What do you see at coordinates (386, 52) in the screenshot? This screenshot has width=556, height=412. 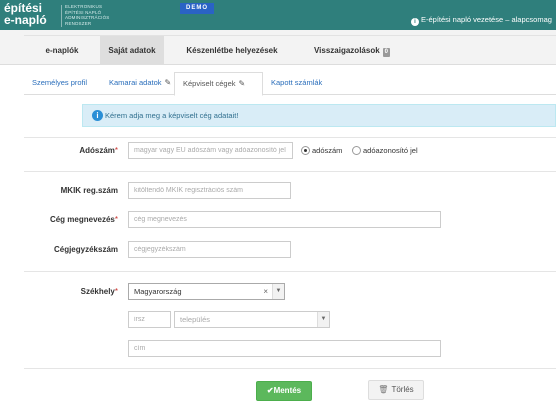 I see `count-badge: 0` at bounding box center [386, 52].